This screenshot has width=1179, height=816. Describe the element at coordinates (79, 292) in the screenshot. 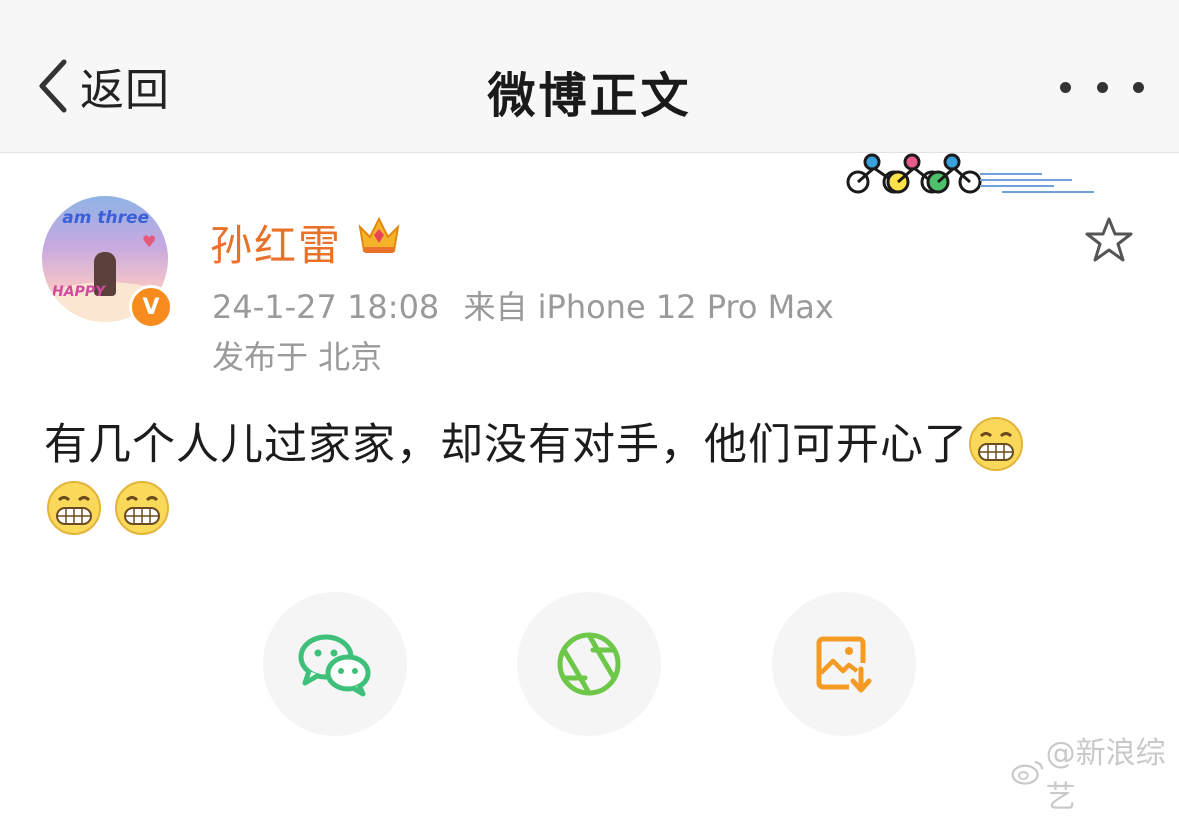

I see `avatar-caption: HAPPY` at that location.